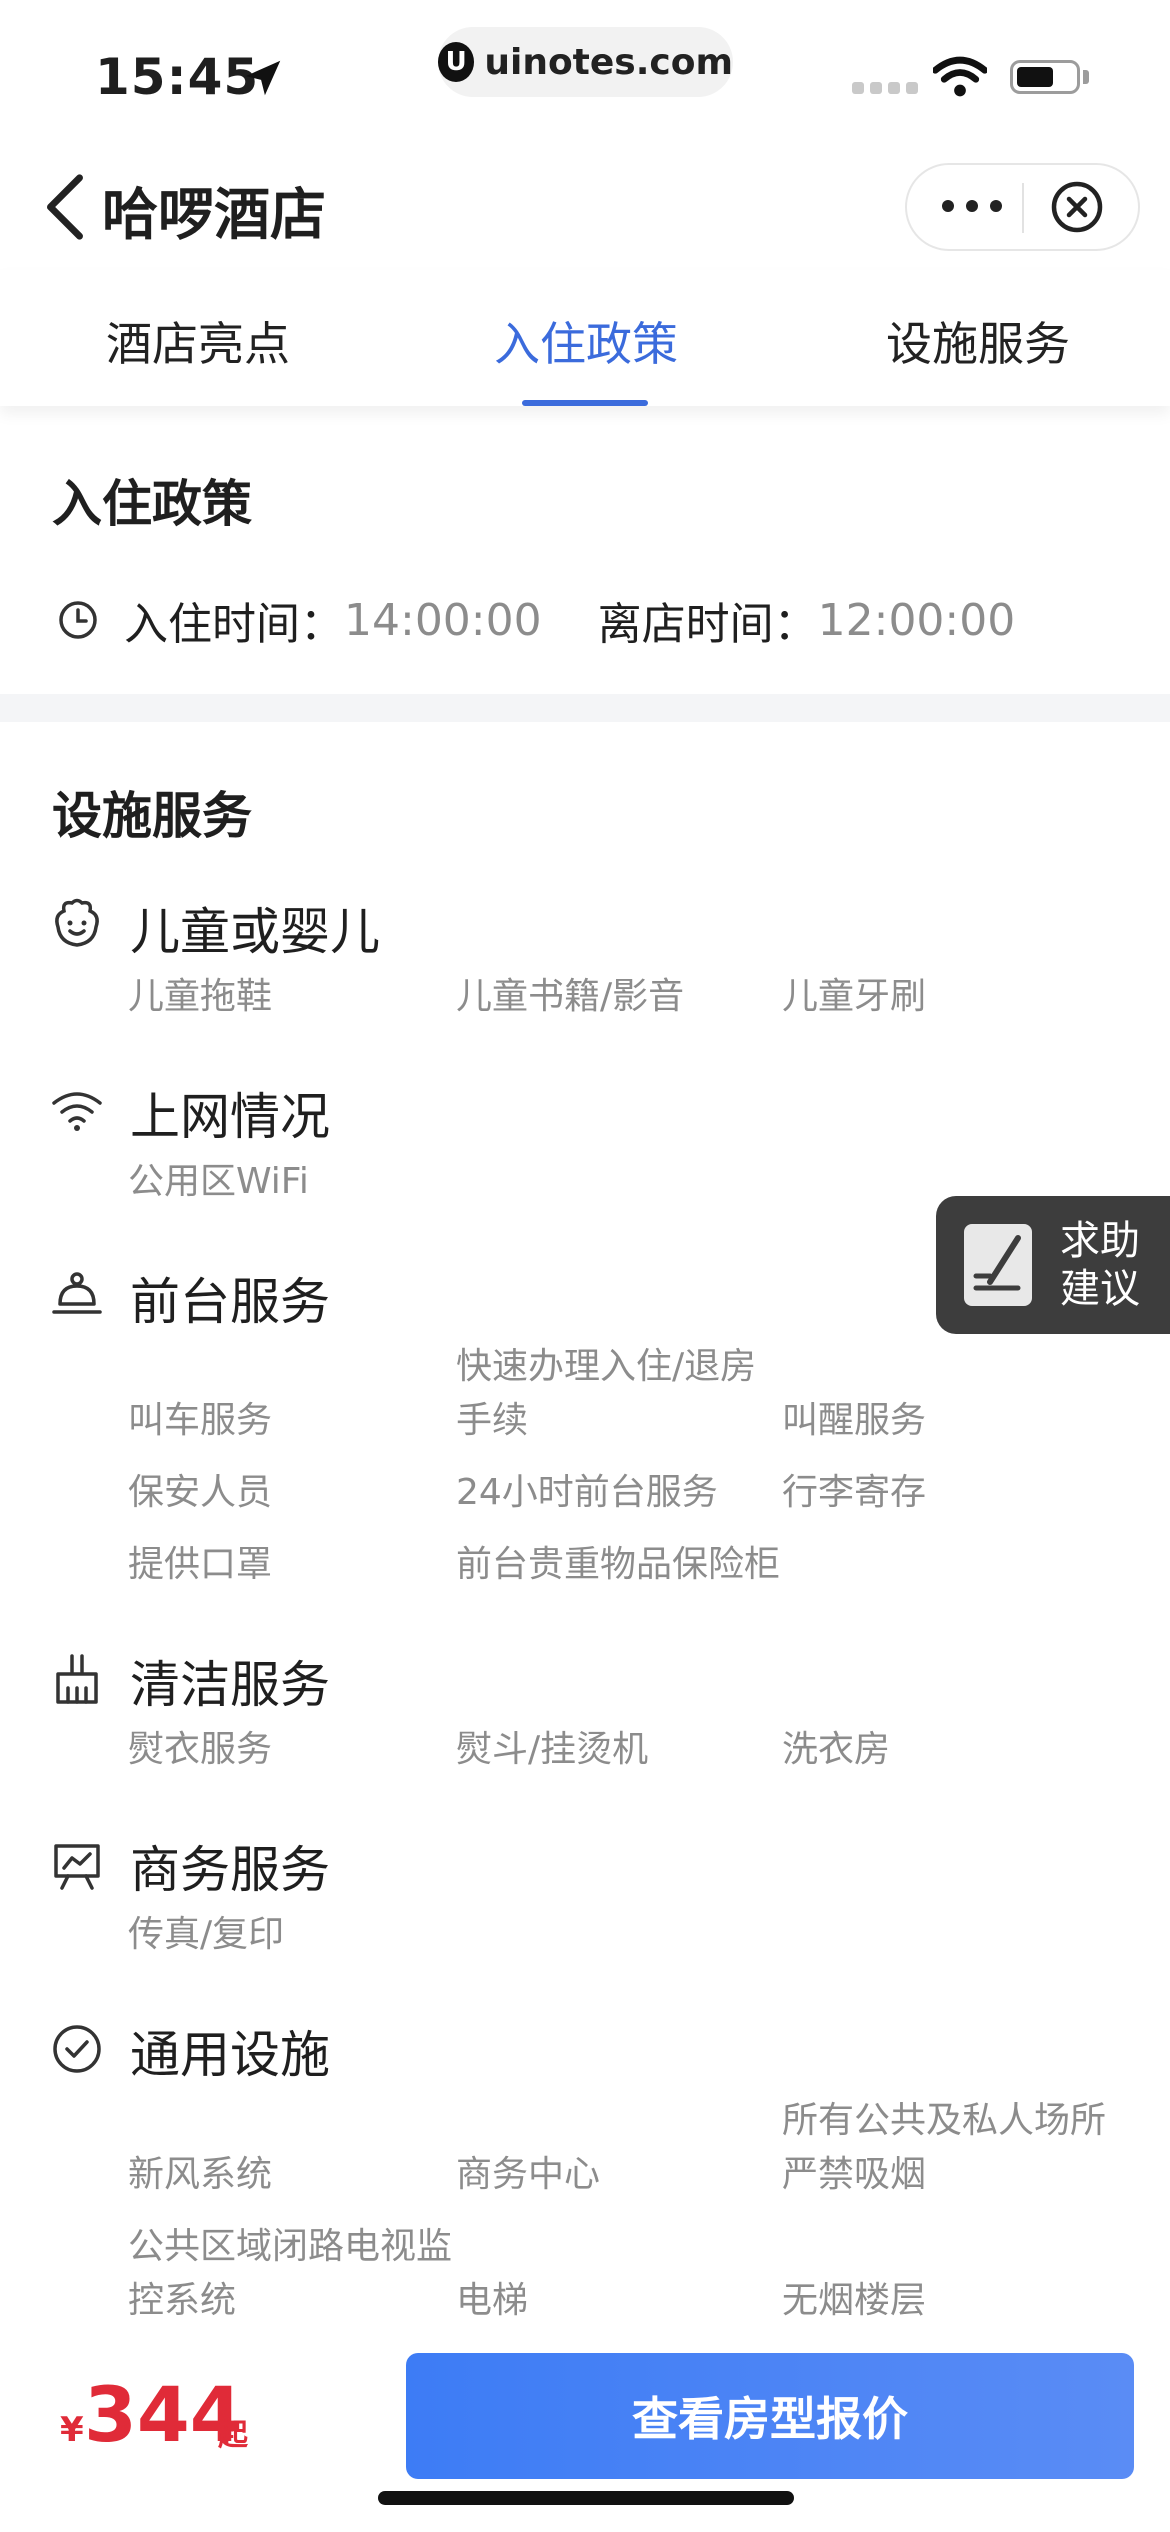  I want to click on view-room-prices-button: 查看房型报价, so click(770, 2416).